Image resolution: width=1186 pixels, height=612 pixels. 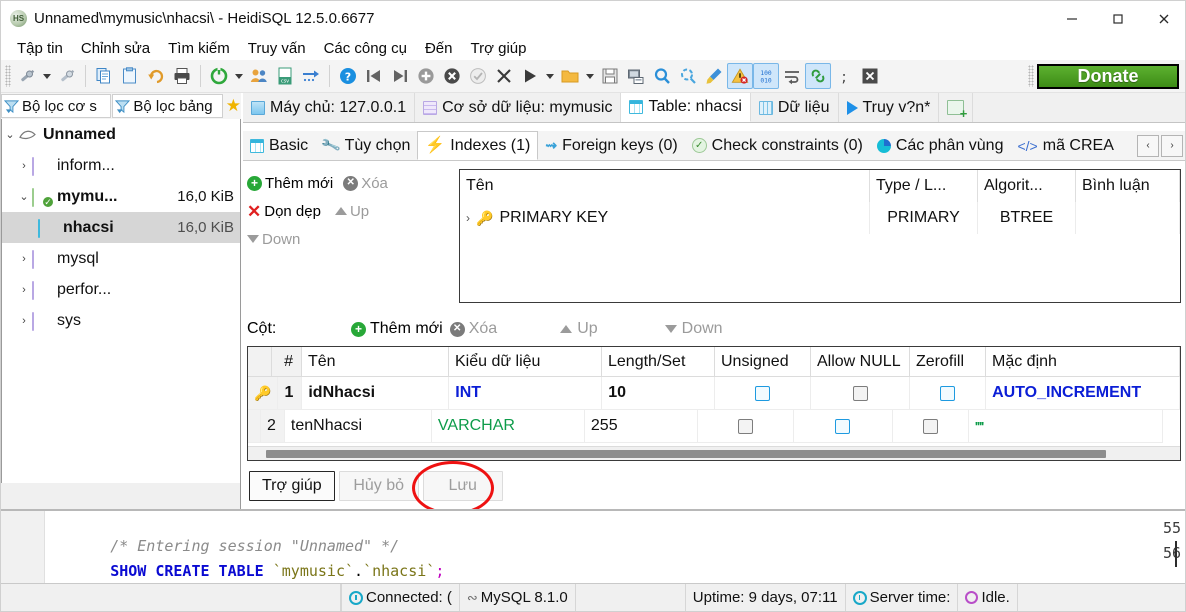 I want to click on column-length: 10, so click(x=659, y=393).